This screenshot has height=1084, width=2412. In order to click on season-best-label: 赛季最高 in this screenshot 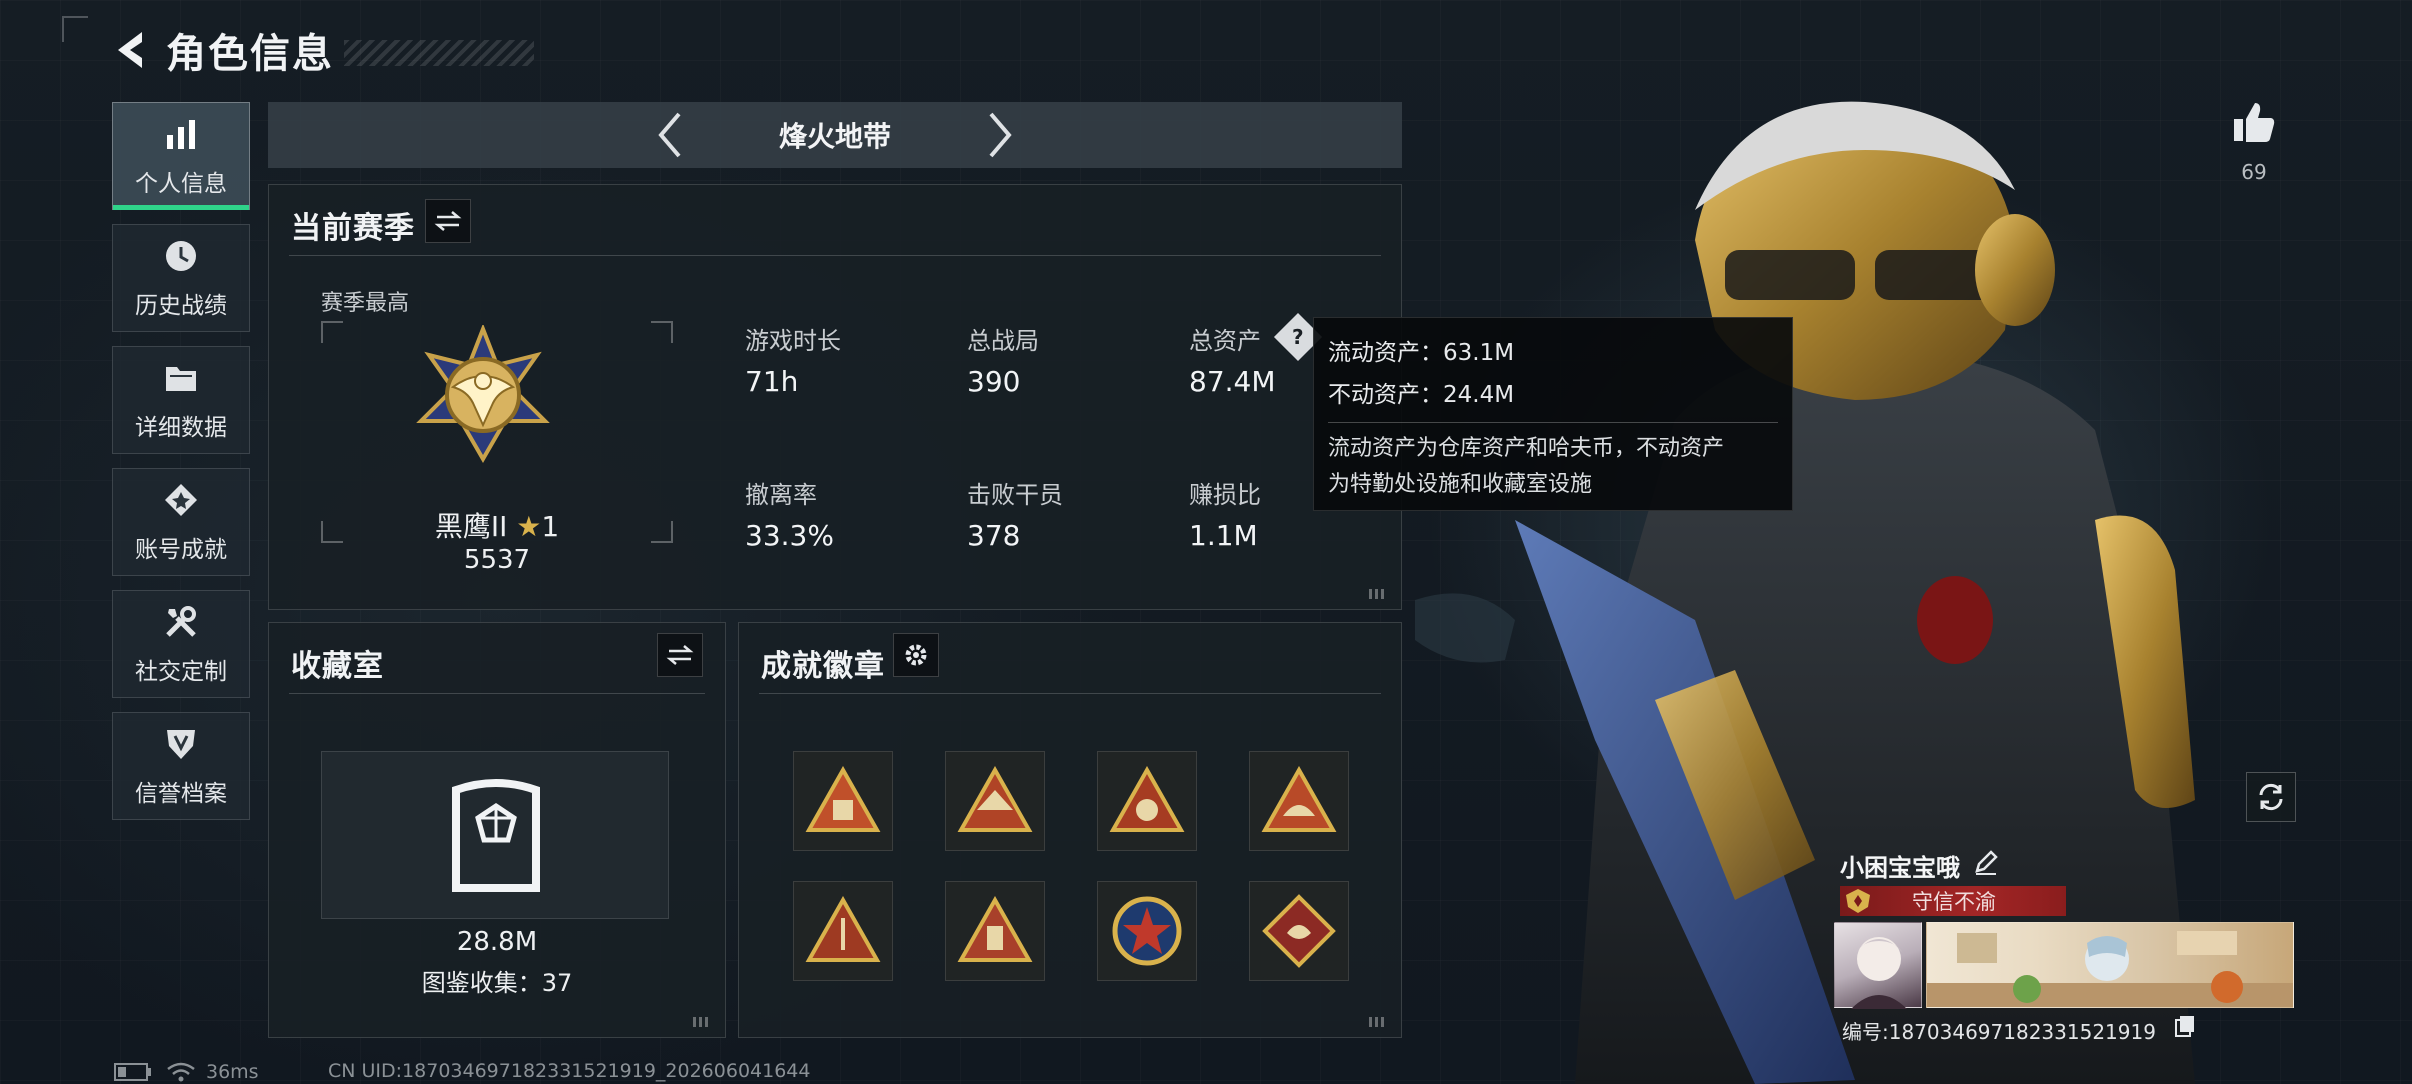, I will do `click(365, 303)`.